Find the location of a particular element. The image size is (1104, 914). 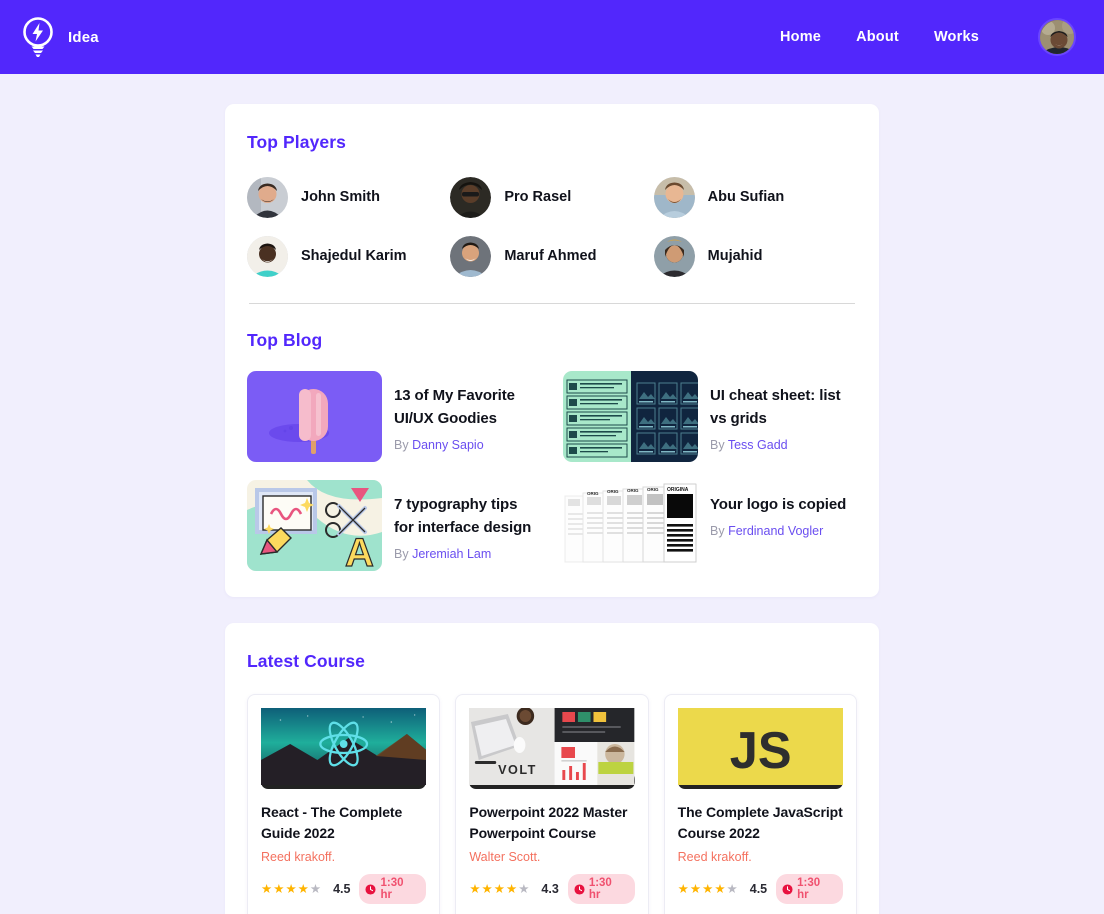

js-yellow-thumb: JS is located at coordinates (760, 748).